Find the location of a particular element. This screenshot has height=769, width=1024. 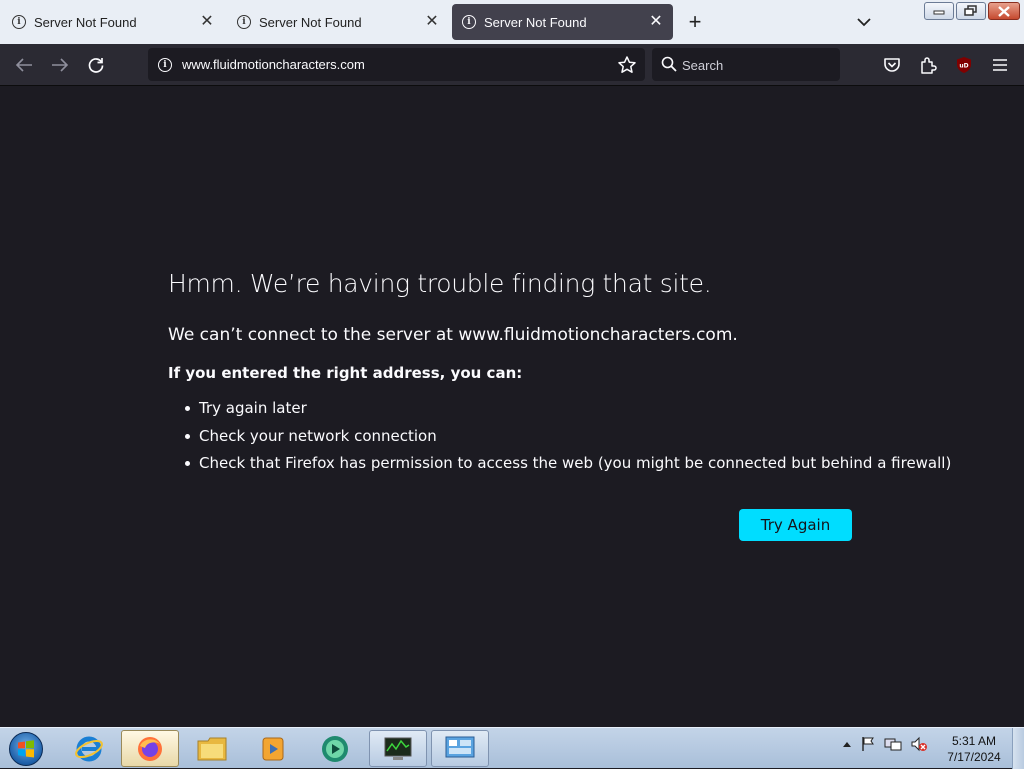

reload-icon is located at coordinates (96, 65).